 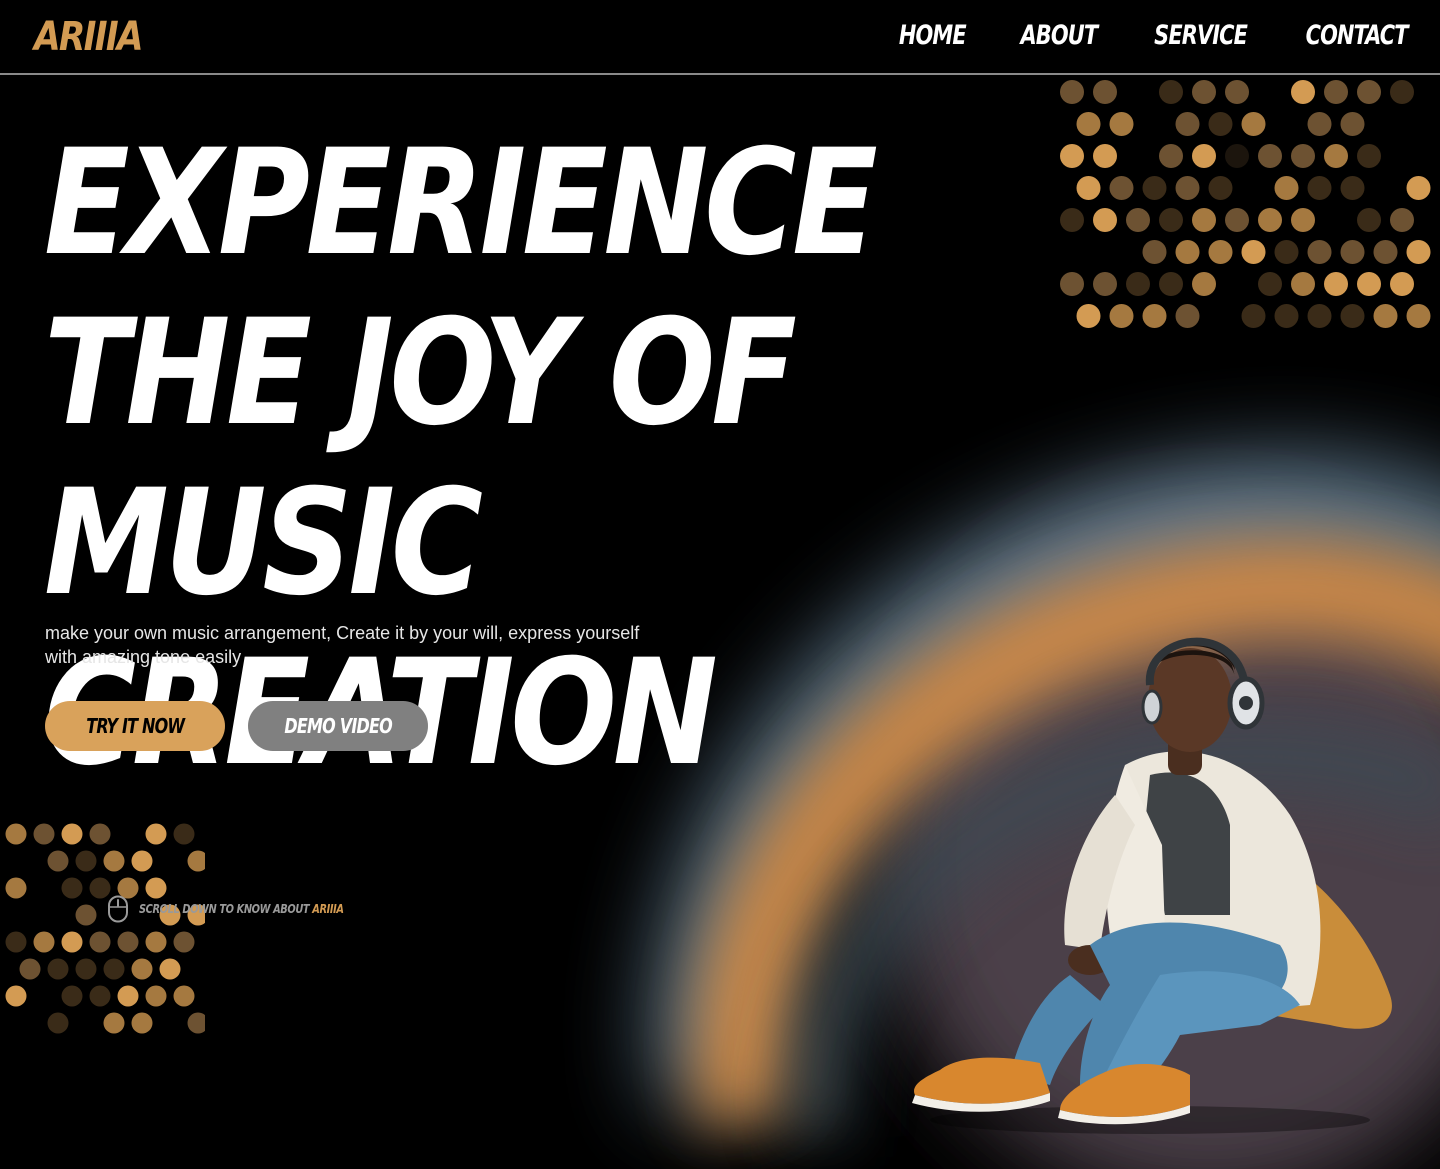 What do you see at coordinates (89, 37) in the screenshot?
I see `brand-logo: ARIIIA` at bounding box center [89, 37].